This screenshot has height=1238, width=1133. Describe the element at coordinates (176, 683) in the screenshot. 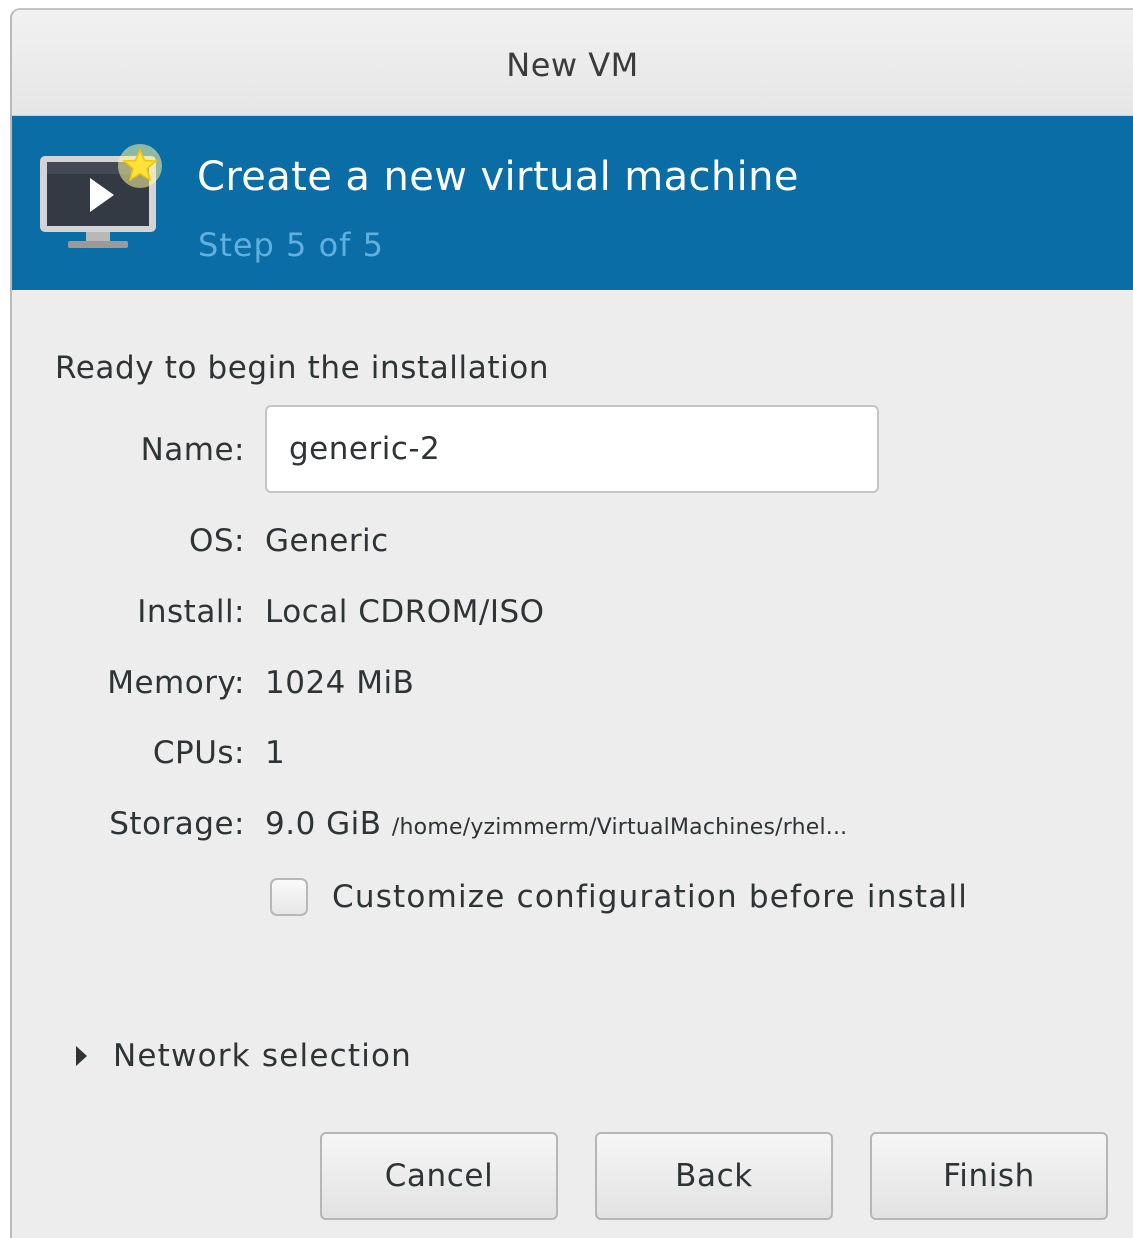

I see `memory-label: Memory:` at that location.